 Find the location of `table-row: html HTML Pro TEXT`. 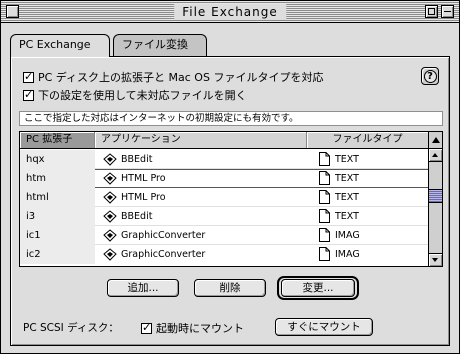

table-row: html HTML Pro TEXT is located at coordinates (224, 197).